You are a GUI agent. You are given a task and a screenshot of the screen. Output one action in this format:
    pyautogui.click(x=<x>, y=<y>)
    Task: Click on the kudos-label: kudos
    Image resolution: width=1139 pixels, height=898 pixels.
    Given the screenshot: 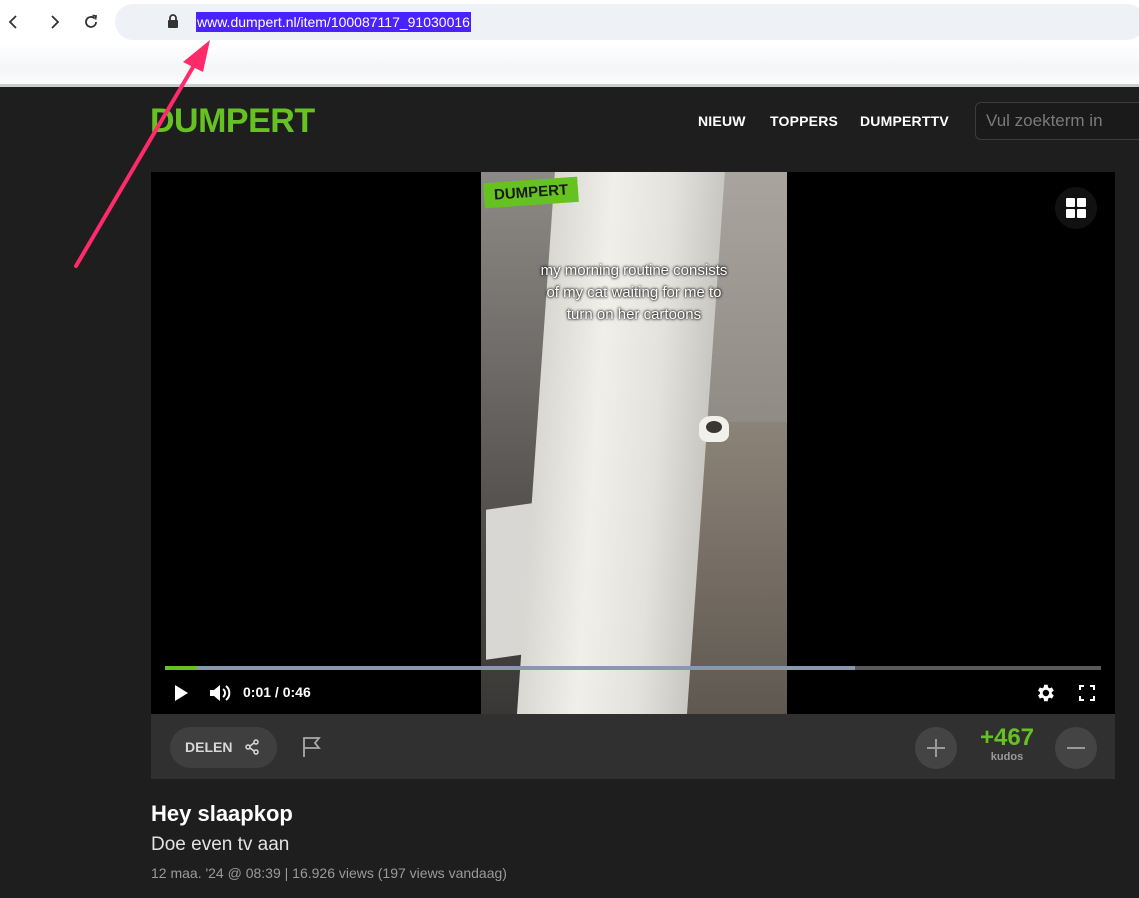 What is the action you would take?
    pyautogui.click(x=1007, y=757)
    